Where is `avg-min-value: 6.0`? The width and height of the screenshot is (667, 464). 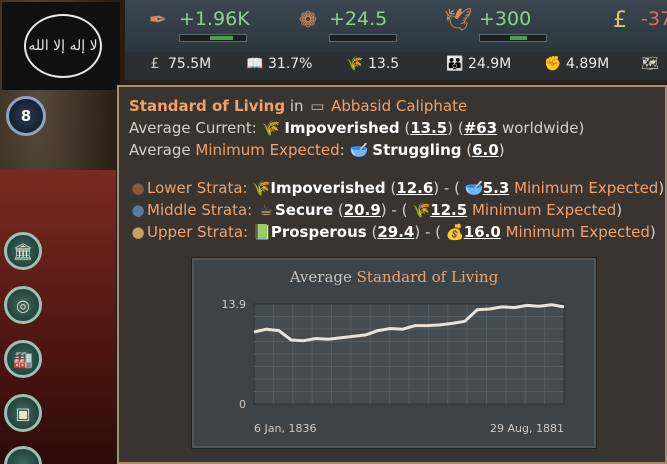 avg-min-value: 6.0 is located at coordinates (485, 150).